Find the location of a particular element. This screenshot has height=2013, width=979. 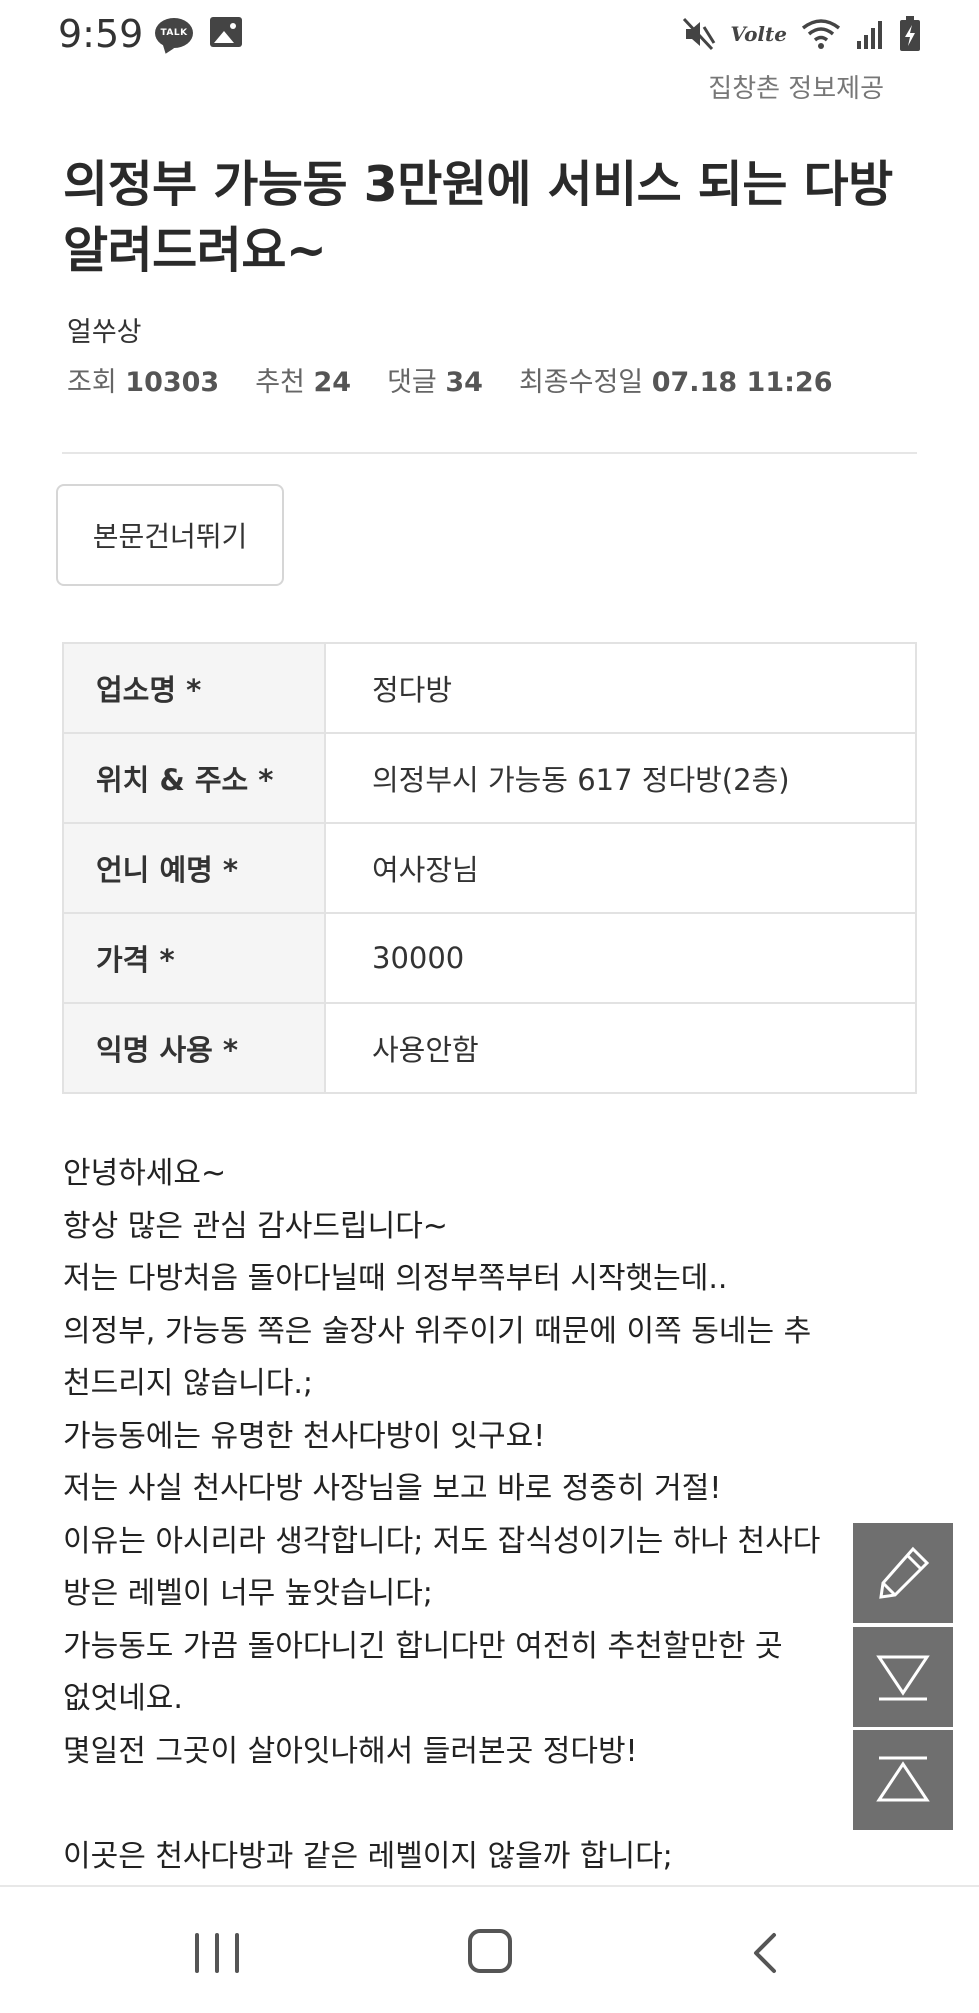

home-icon is located at coordinates (490, 1951).